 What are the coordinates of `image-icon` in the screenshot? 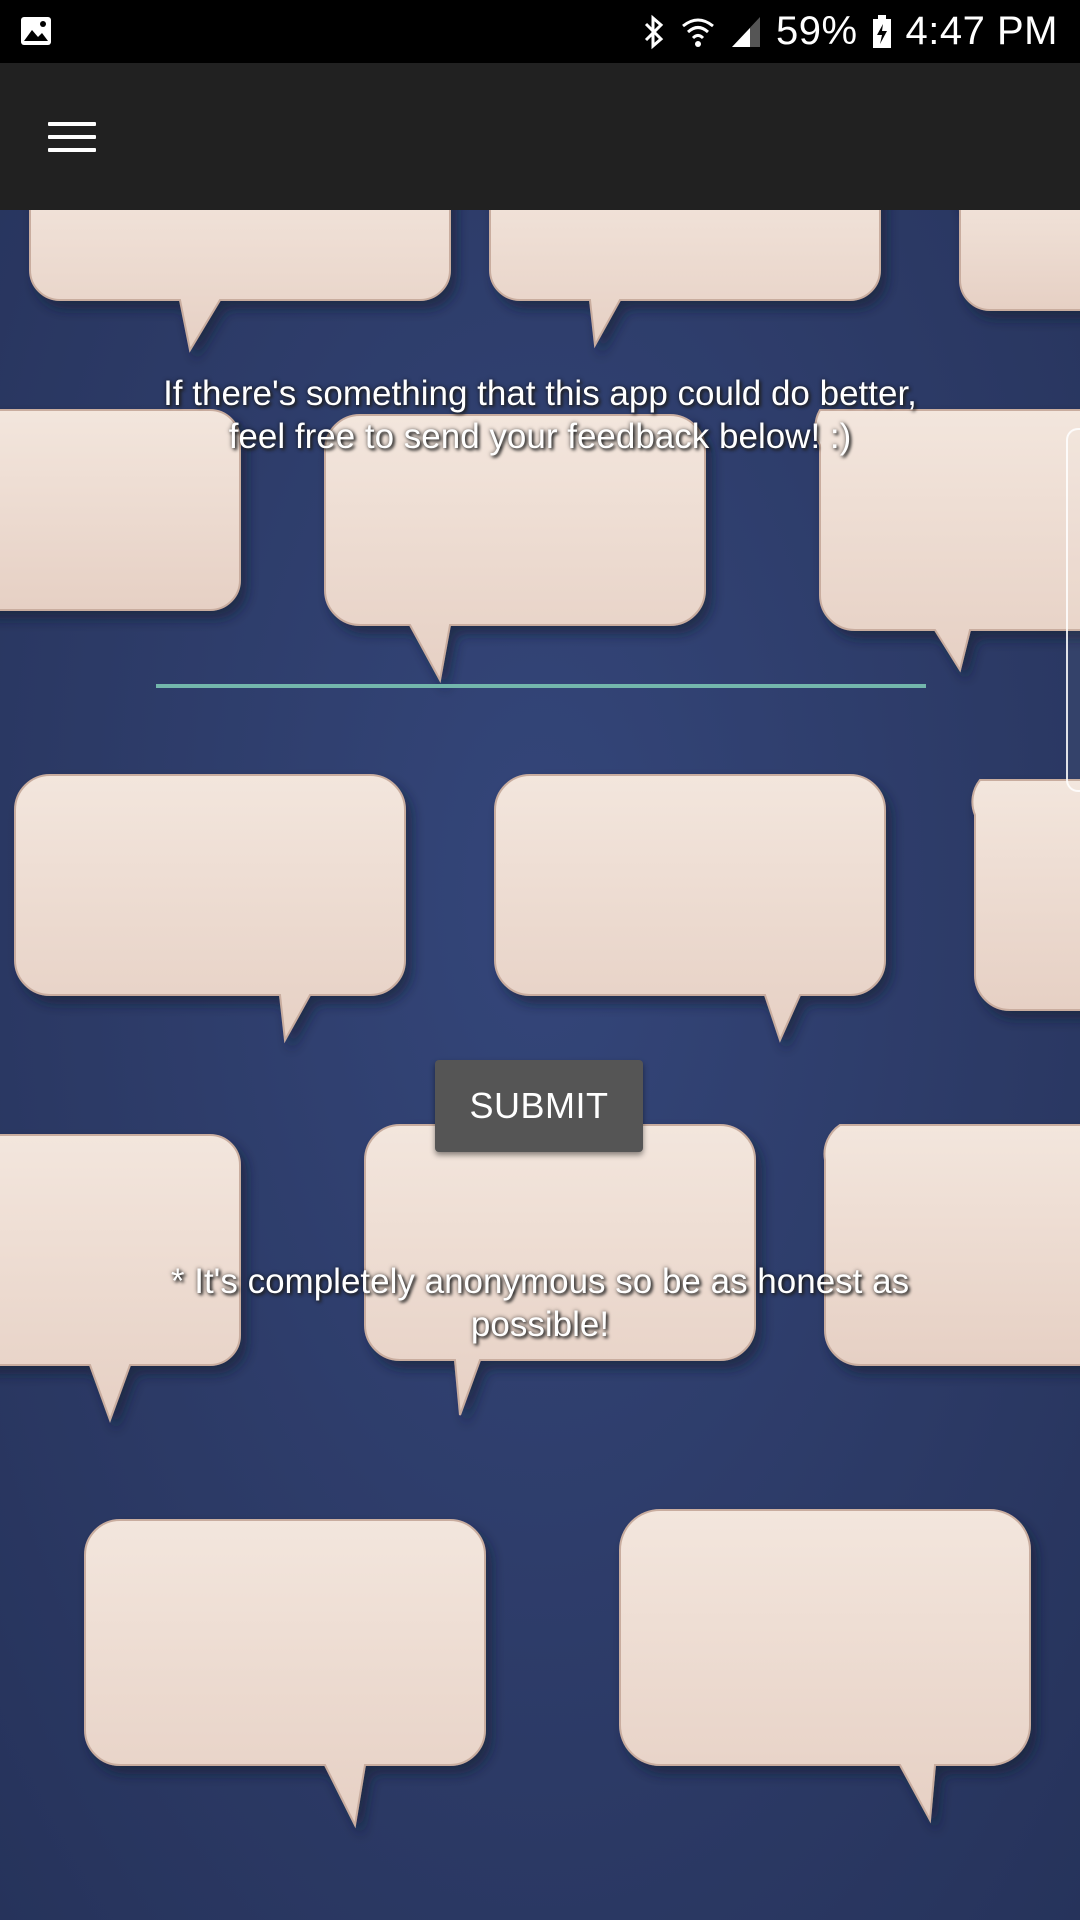 It's located at (36, 31).